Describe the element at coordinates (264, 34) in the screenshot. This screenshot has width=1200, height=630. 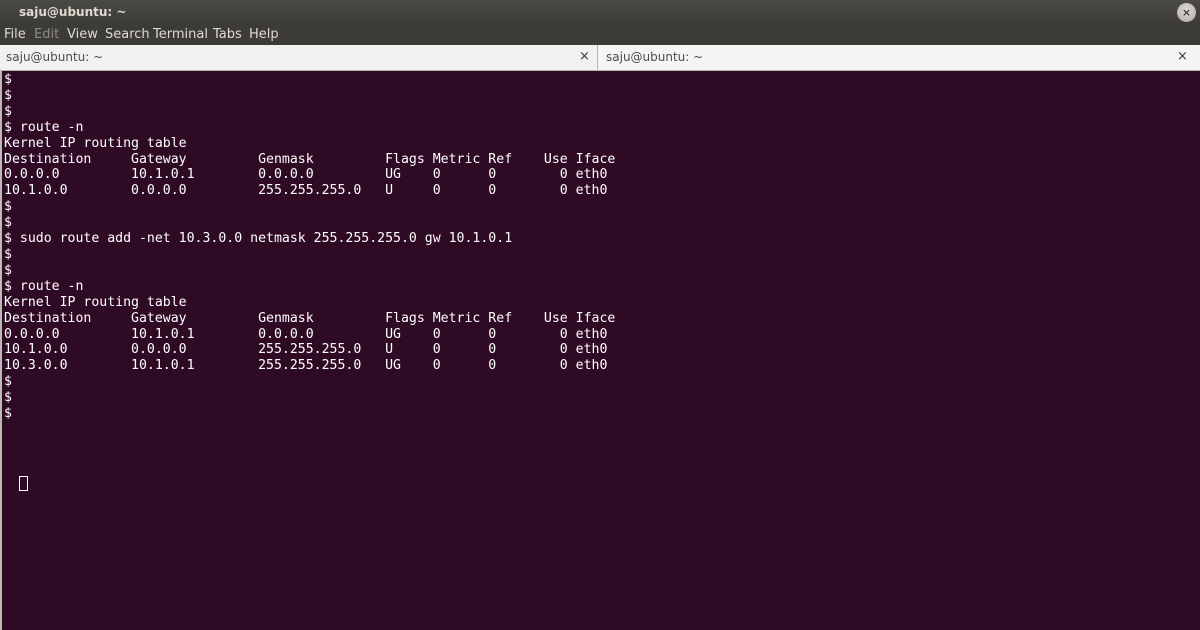
I see `menu-help: Help` at that location.